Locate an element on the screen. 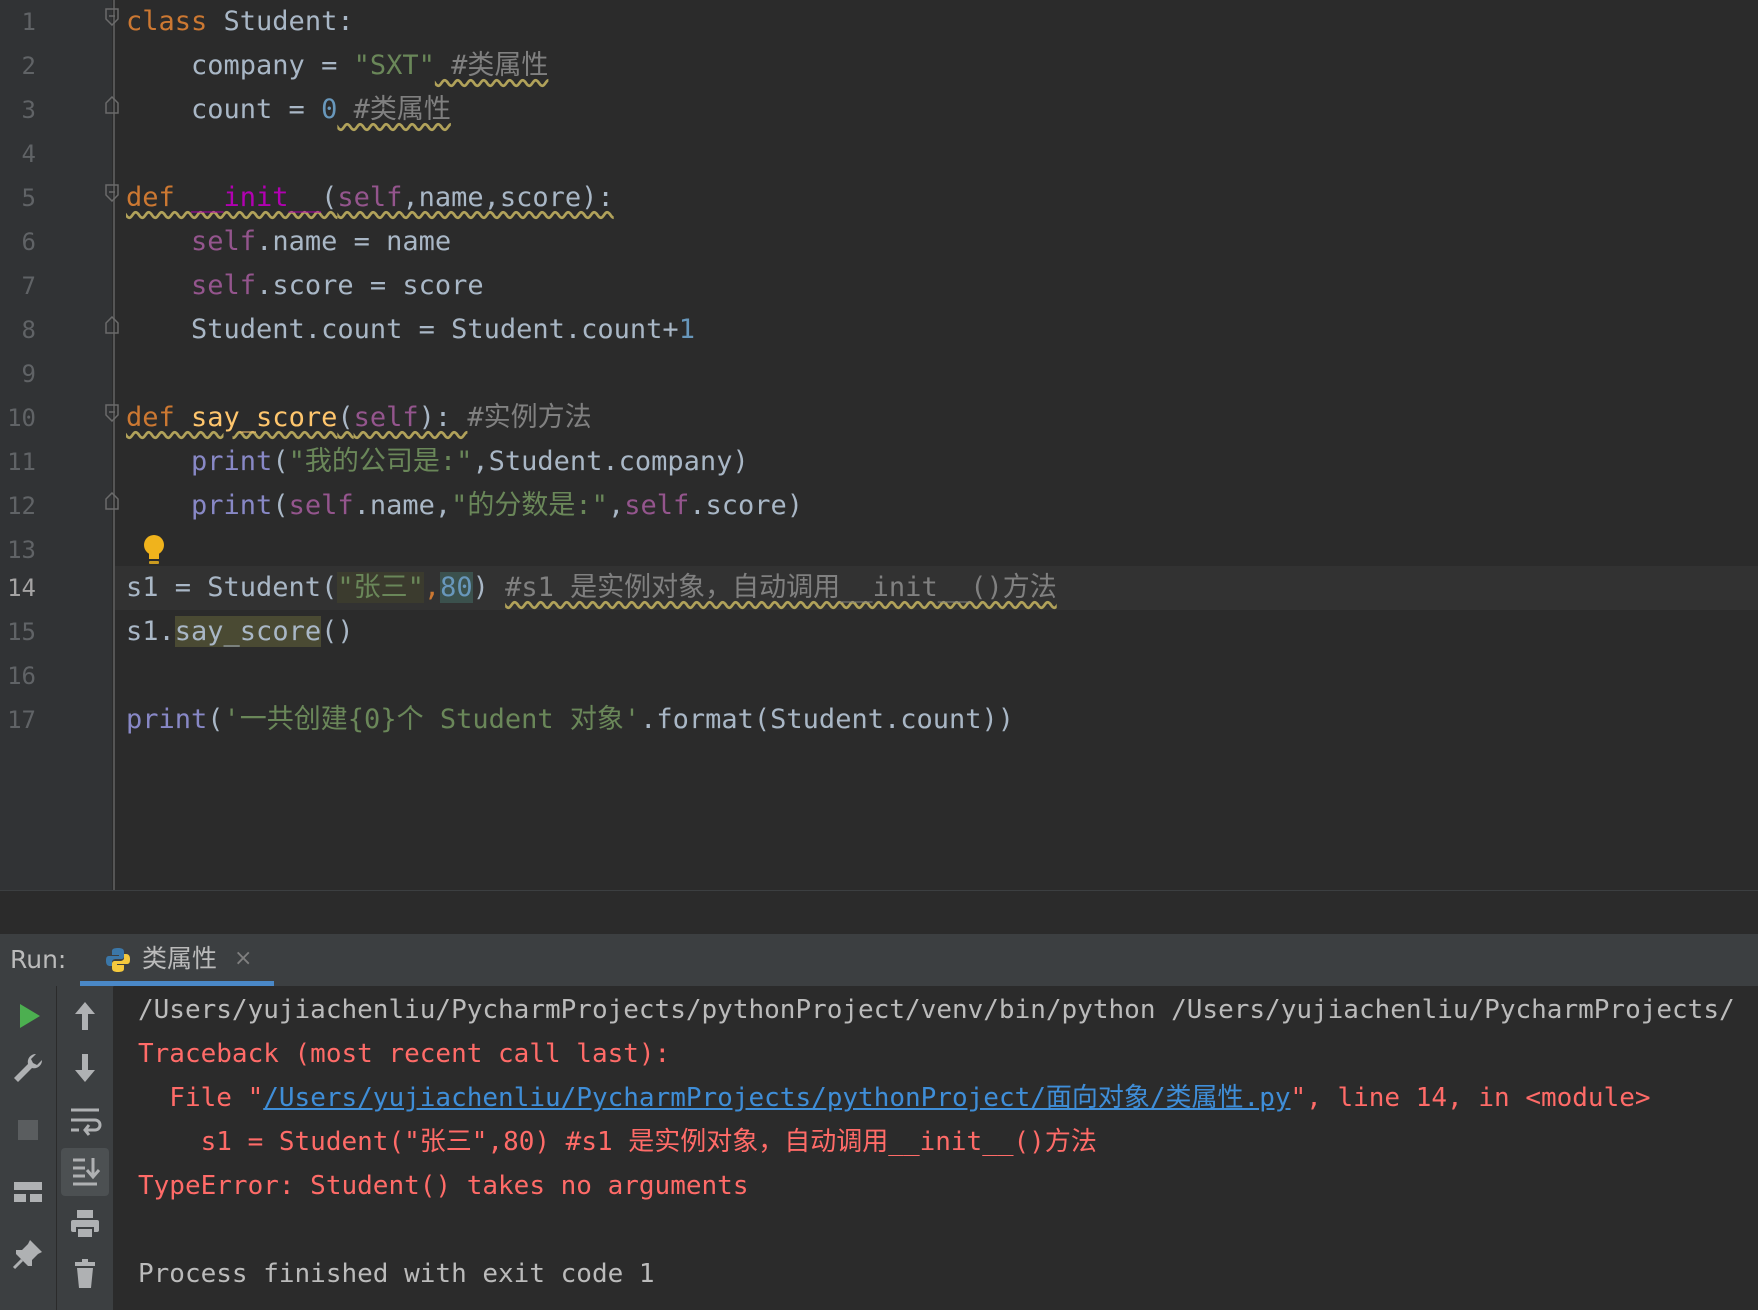 This screenshot has height=1310, width=1758. number-literal: 1 is located at coordinates (686, 329).